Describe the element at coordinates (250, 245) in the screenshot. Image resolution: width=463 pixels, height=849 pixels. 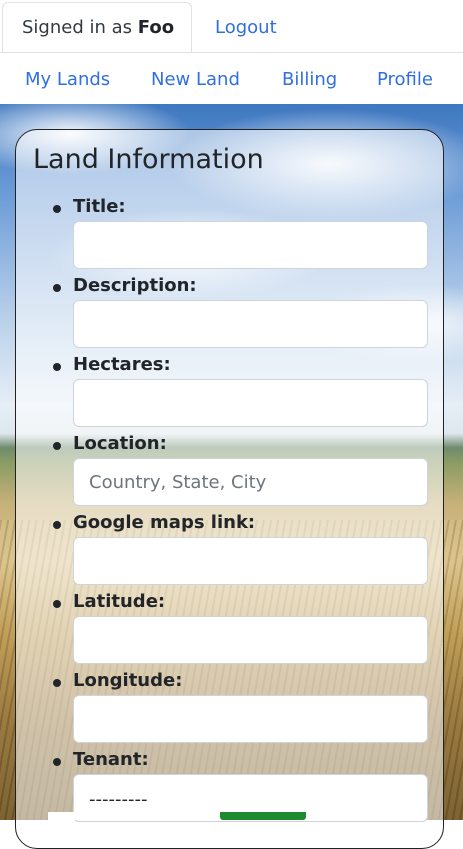
I see `title-input` at that location.